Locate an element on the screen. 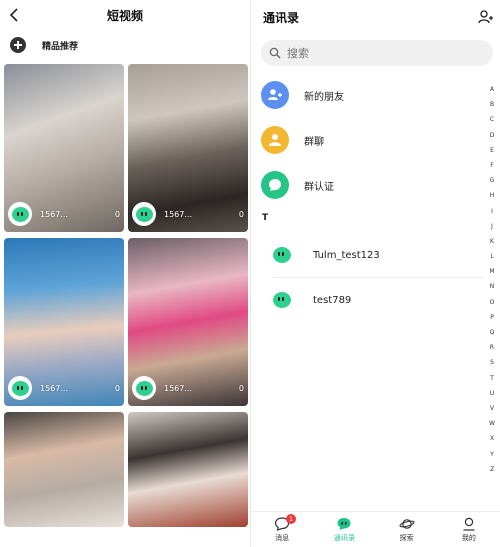 The height and width of the screenshot is (547, 500). alpha-letter: I is located at coordinates (492, 211).